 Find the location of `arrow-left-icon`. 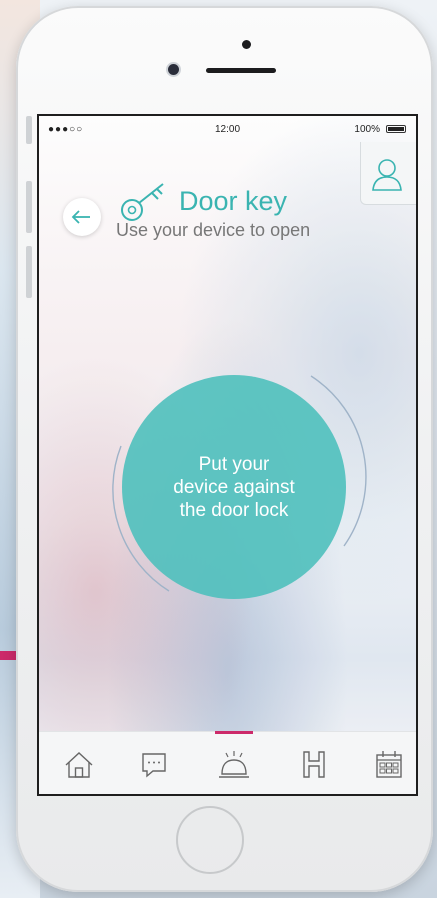

arrow-left-icon is located at coordinates (80, 217).